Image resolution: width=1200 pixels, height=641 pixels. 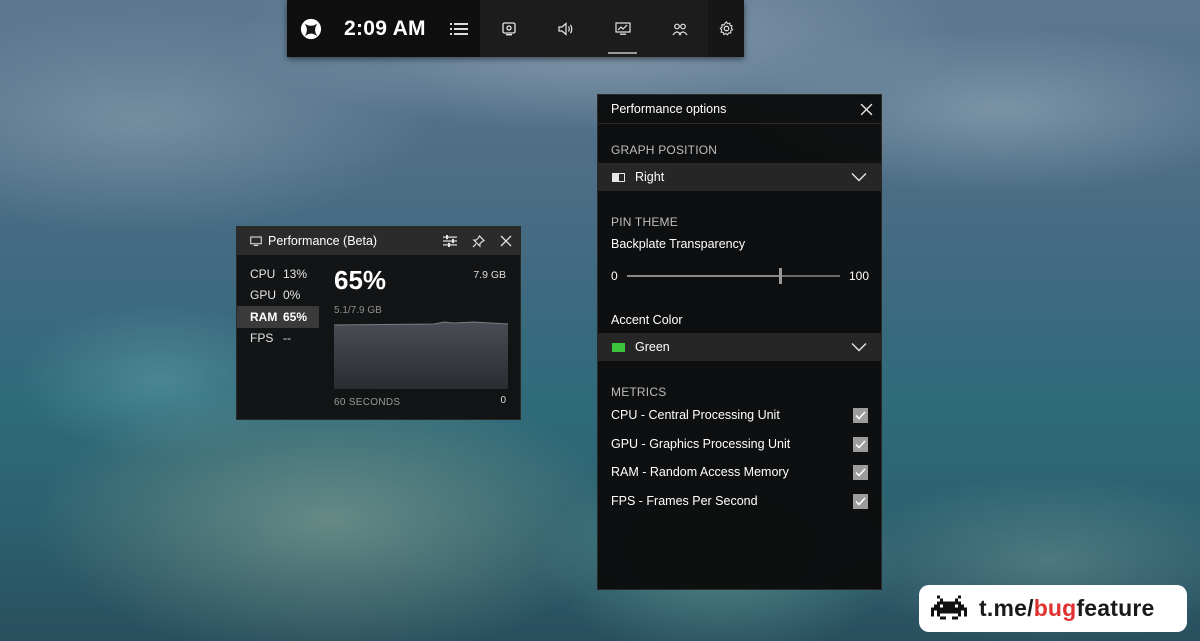 What do you see at coordinates (644, 222) in the screenshot?
I see `pin-theme-heading: PIN THEME` at bounding box center [644, 222].